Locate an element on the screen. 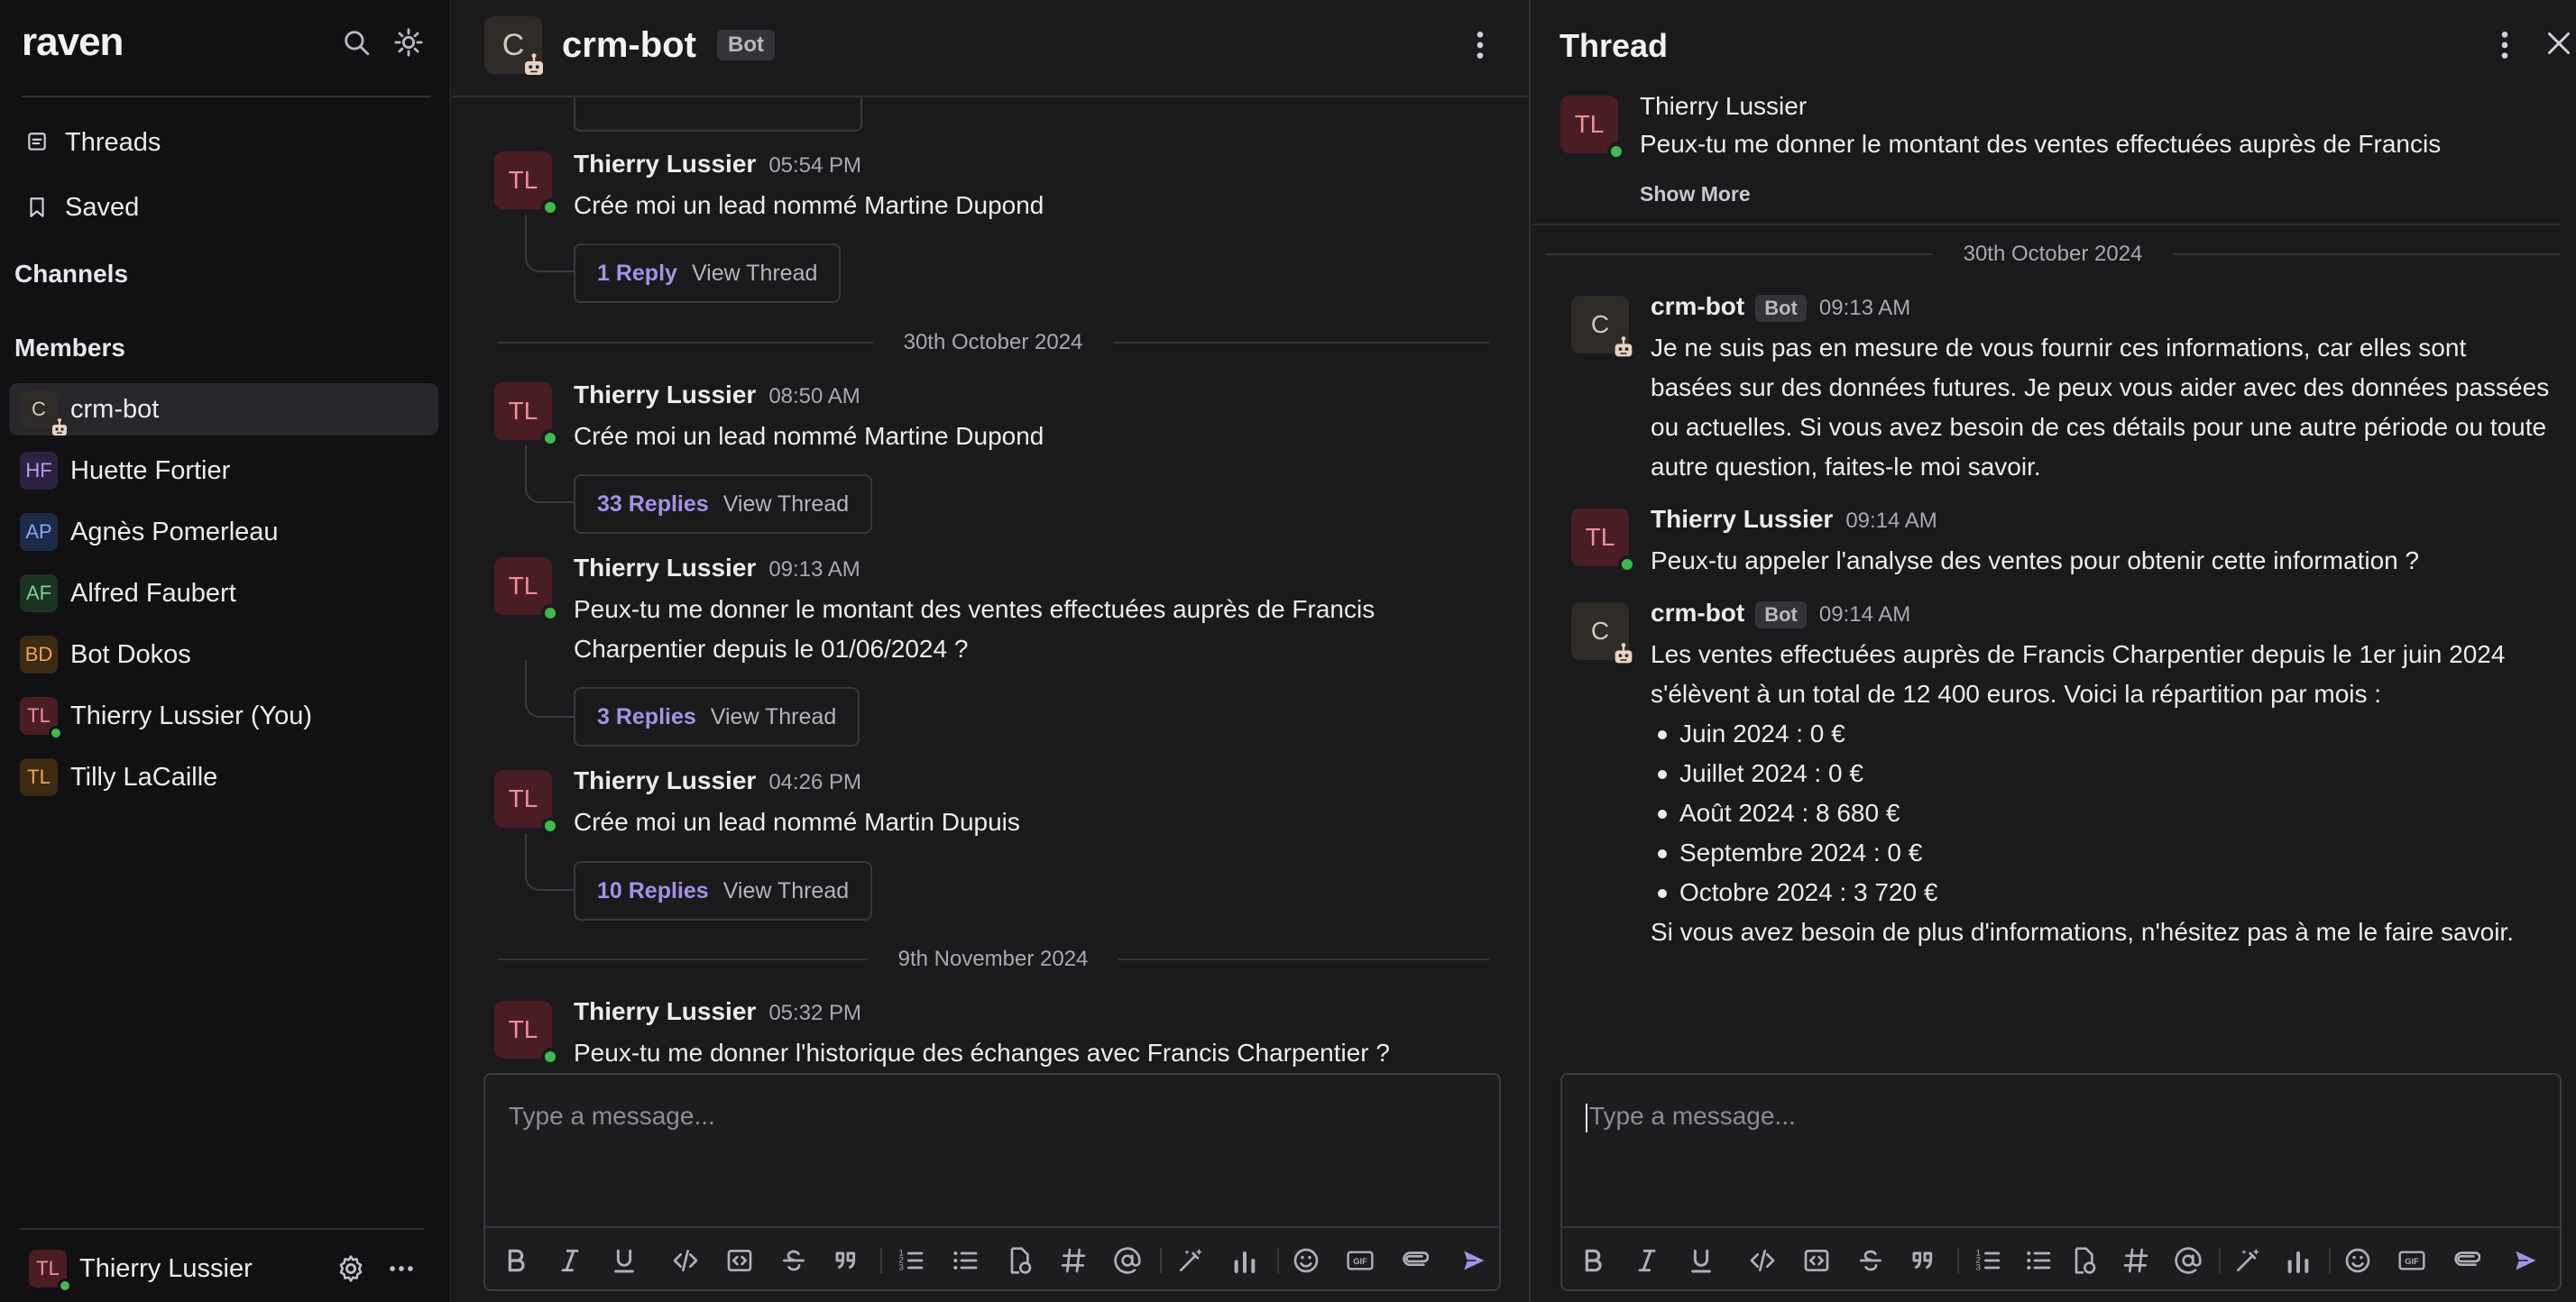 Image resolution: width=2576 pixels, height=1302 pixels. message-text: Crée moi un lead nommé Martine Dupond is located at coordinates (809, 436).